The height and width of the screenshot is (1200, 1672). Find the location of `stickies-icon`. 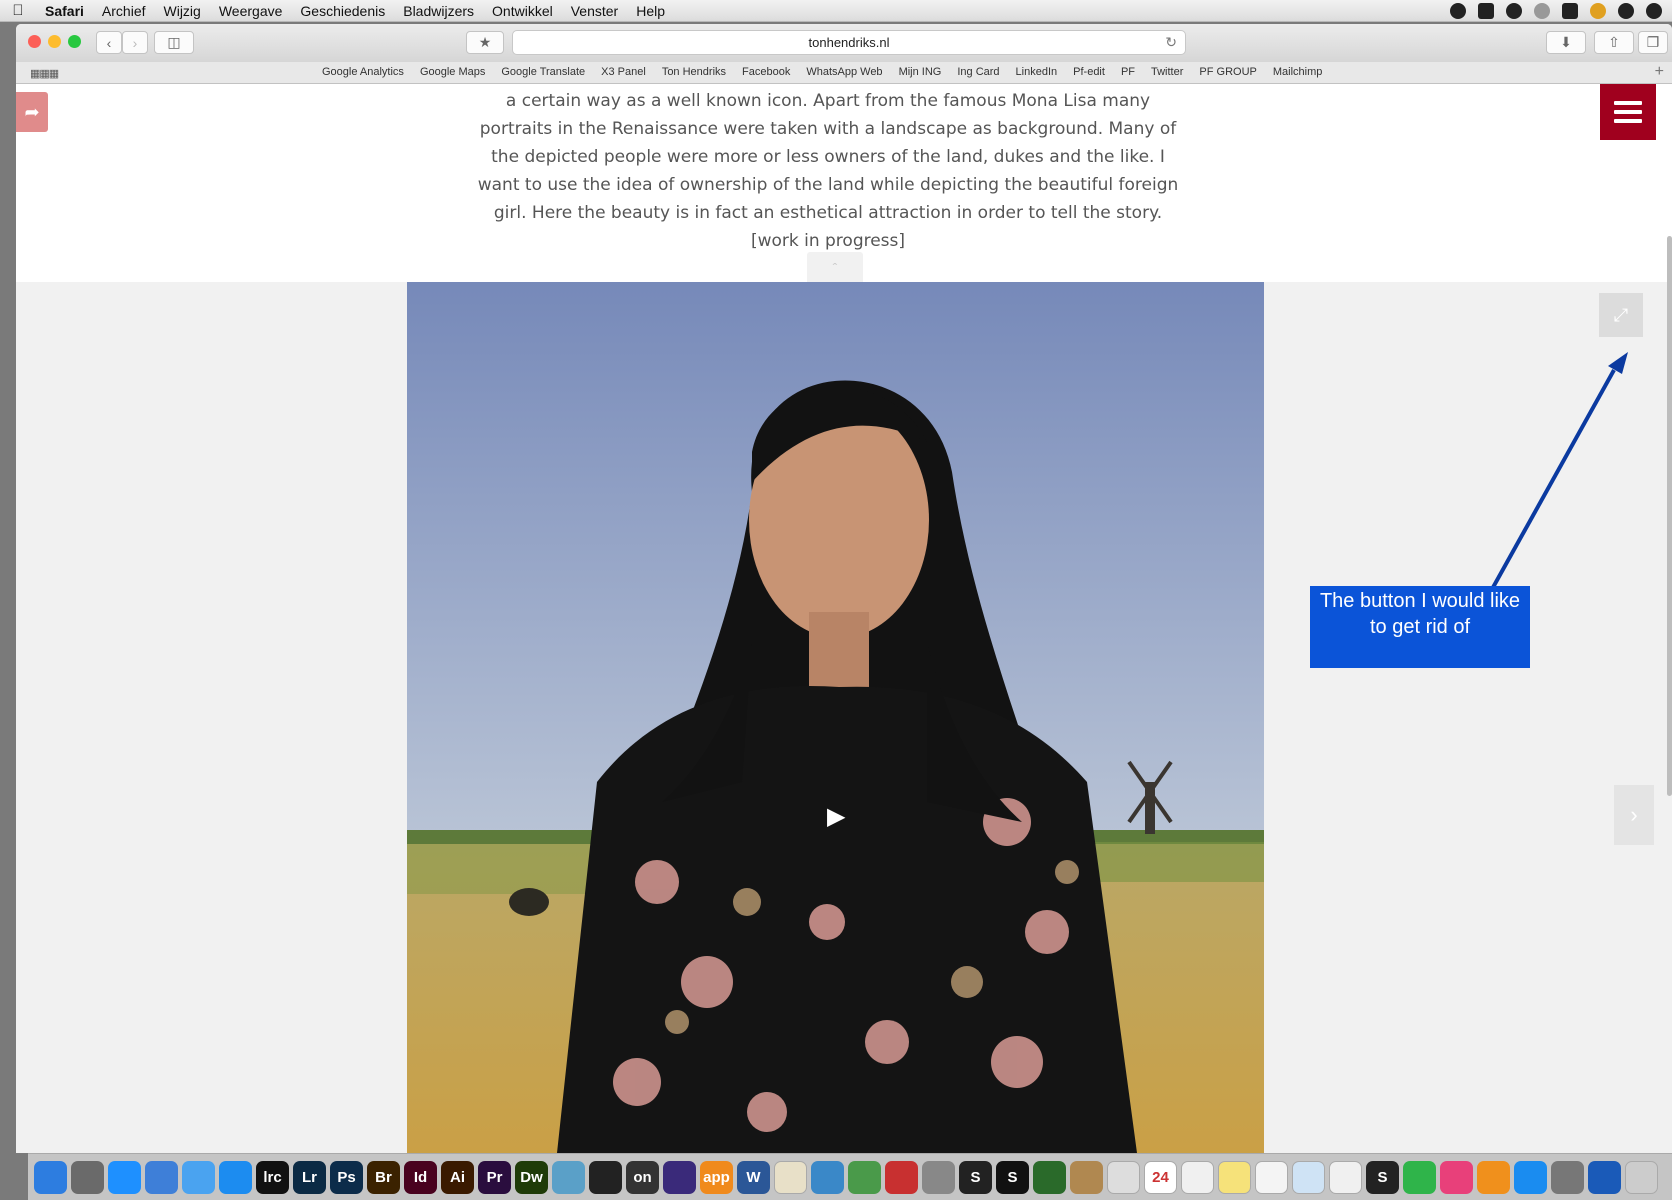

stickies-icon is located at coordinates (1234, 1177).